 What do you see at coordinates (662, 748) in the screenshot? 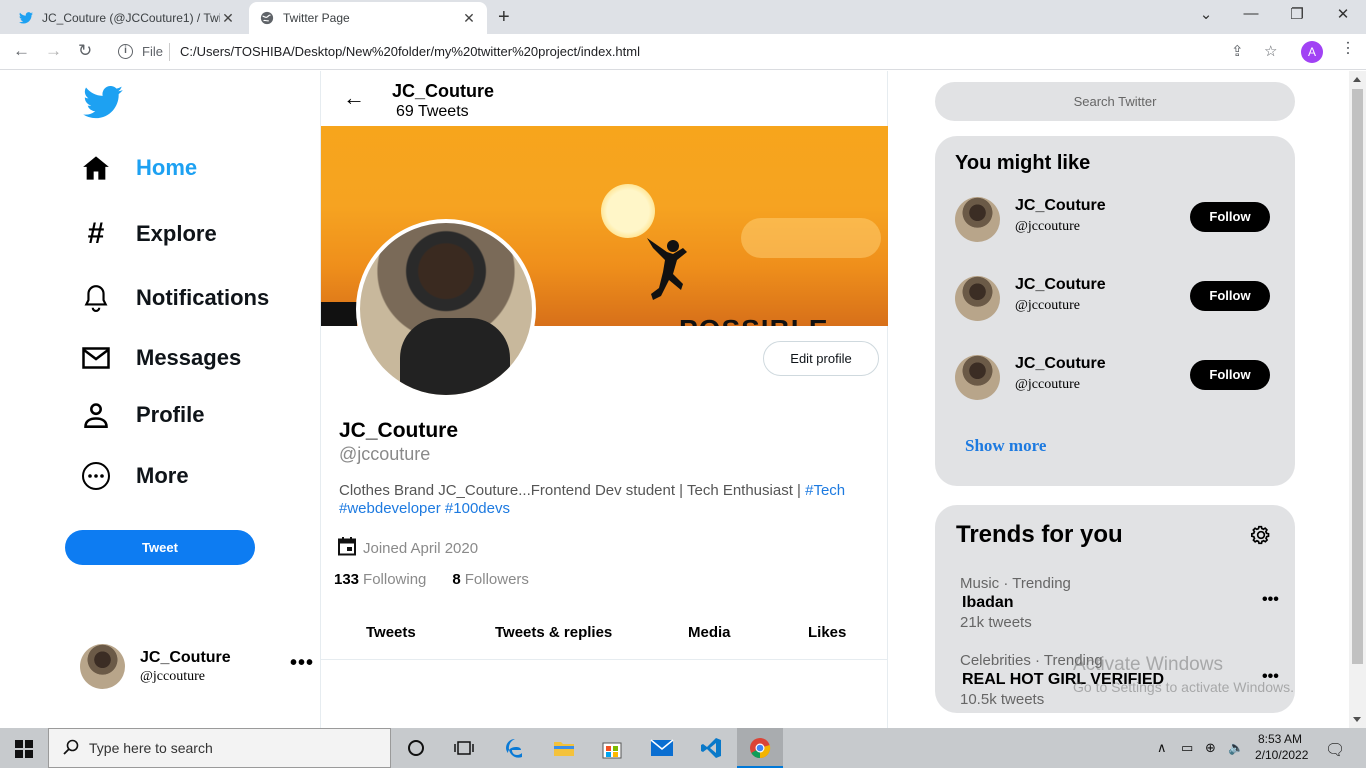
I see `mail-app-icon` at bounding box center [662, 748].